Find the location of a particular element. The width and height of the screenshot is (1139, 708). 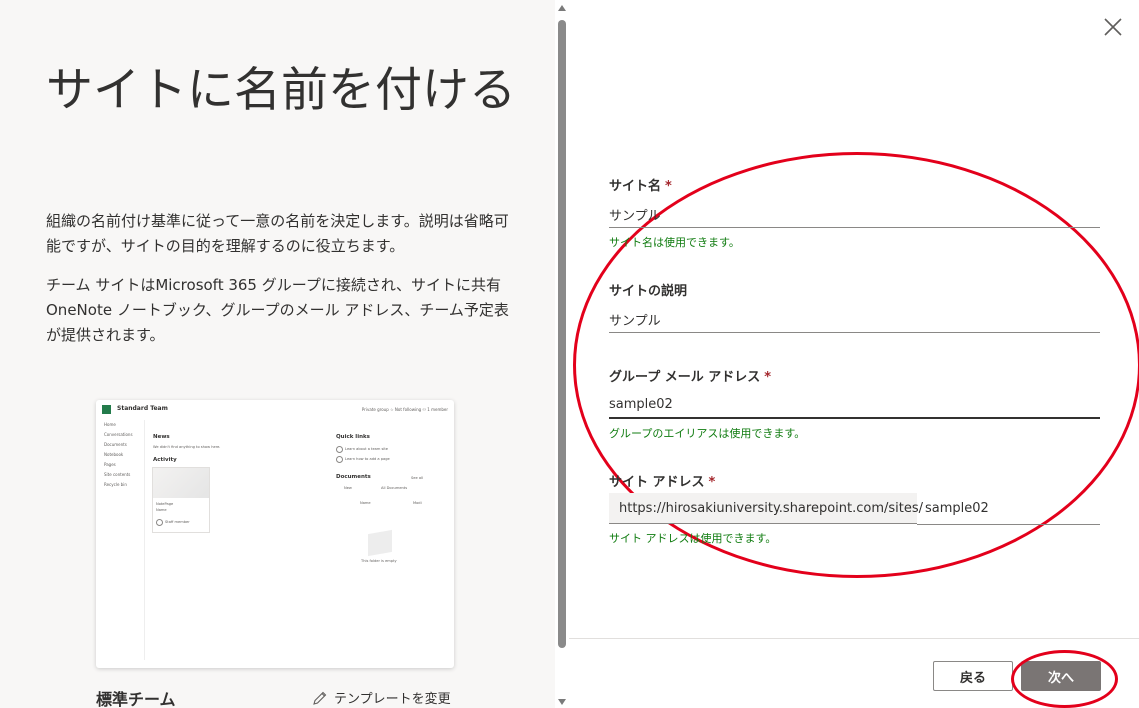

group-email-label: グループ メール アドレス * is located at coordinates (690, 375).